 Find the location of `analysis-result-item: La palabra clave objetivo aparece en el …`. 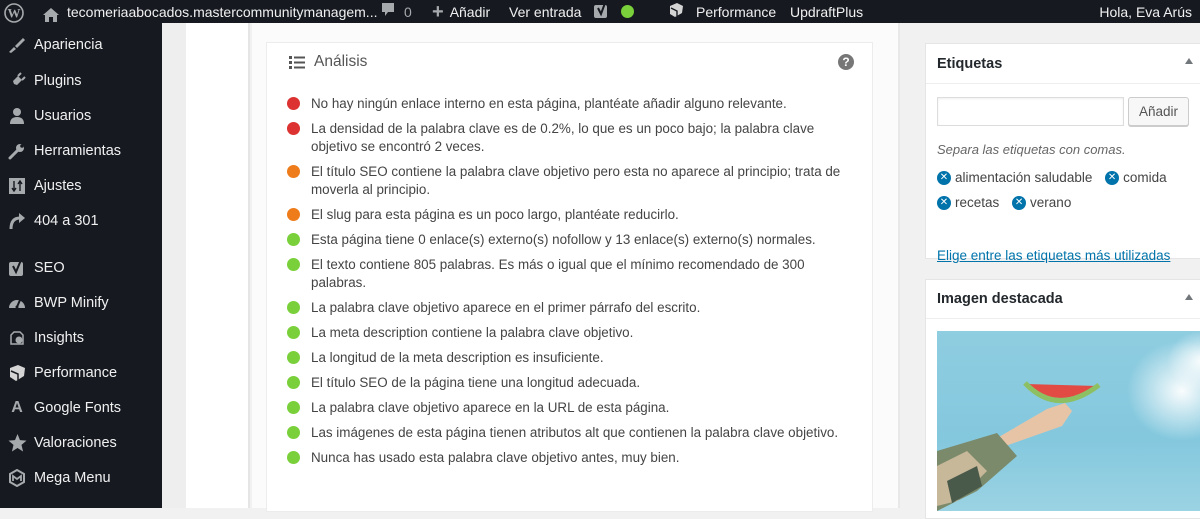

analysis-result-item: La palabra clave objetivo aparece en el … is located at coordinates (567, 308).